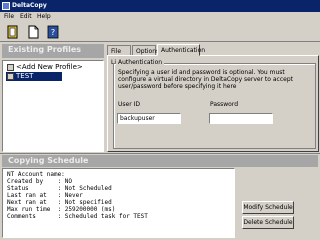 Image resolution: width=320 pixels, height=240 pixels. I want to click on menu-bar: File Edit Help, so click(160, 17).